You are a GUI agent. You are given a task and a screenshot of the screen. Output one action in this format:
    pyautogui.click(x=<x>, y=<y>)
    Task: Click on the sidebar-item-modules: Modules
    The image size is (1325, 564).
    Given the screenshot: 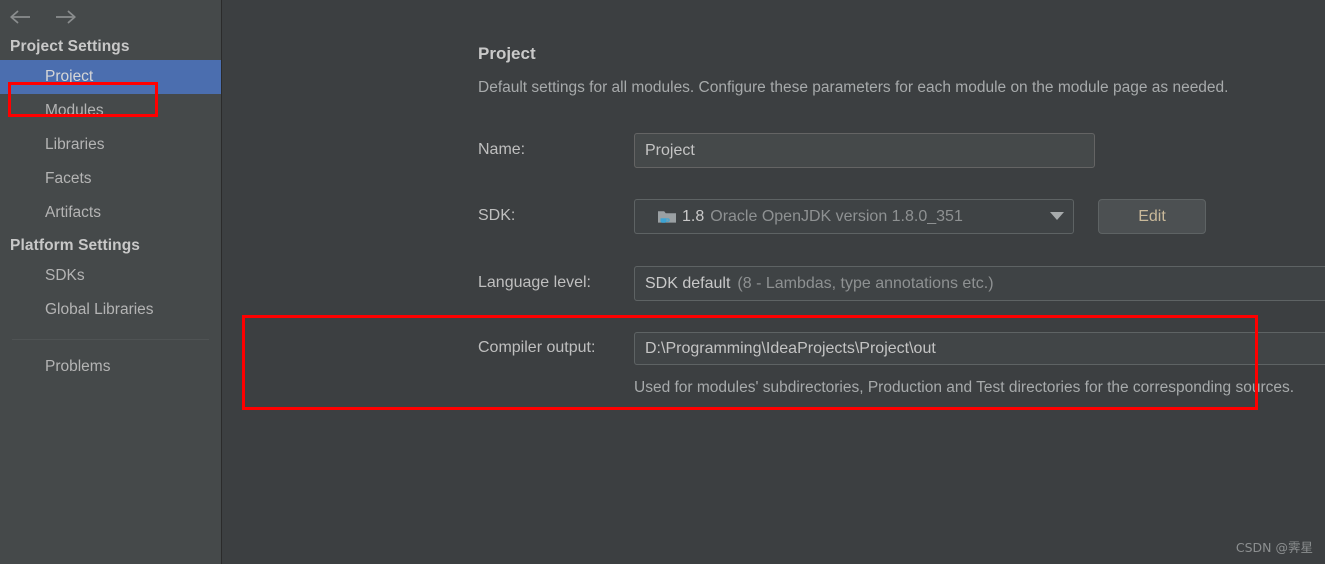 What is the action you would take?
    pyautogui.click(x=110, y=111)
    